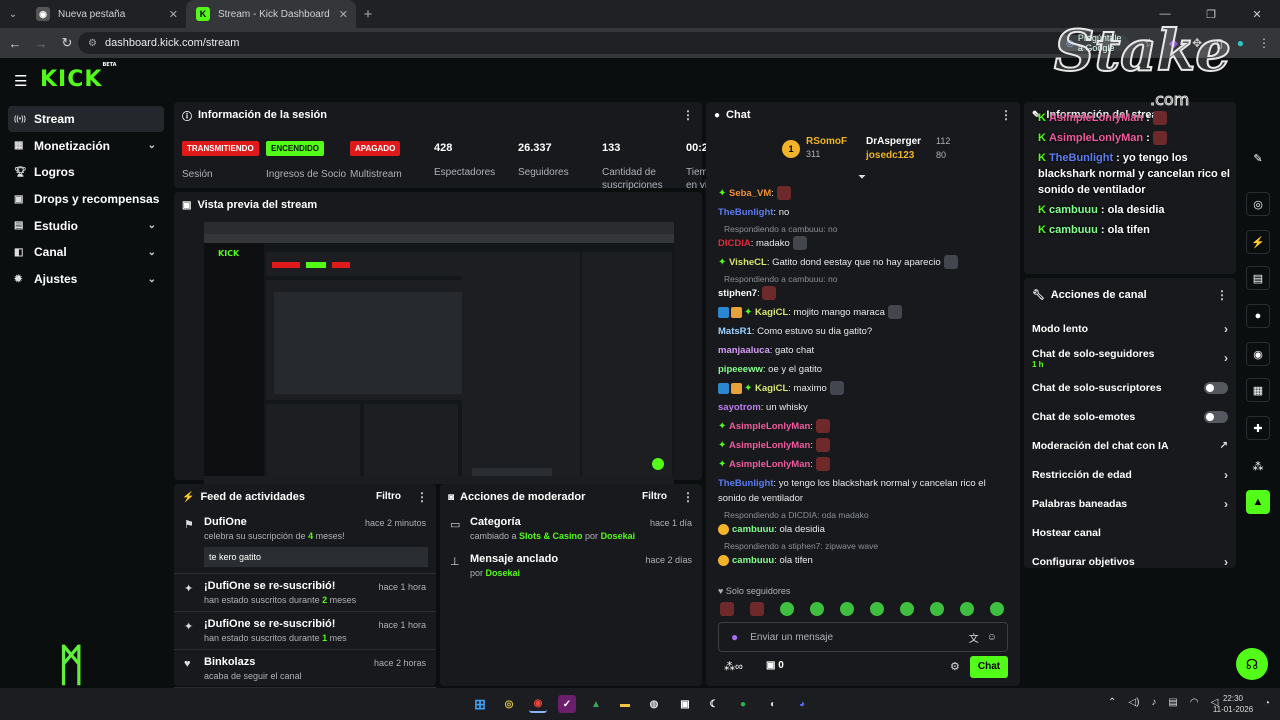 This screenshot has height=720, width=1280. Describe the element at coordinates (863, 193) in the screenshot. I see `chat-message: ✦ Seba_VM:` at that location.